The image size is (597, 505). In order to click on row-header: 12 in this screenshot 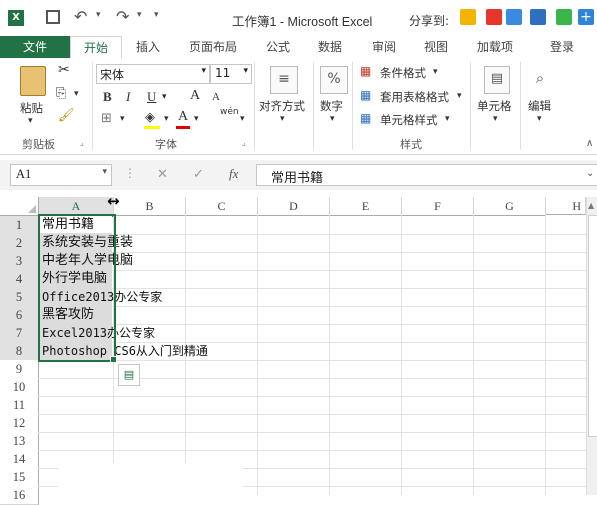, I will do `click(19, 423)`.